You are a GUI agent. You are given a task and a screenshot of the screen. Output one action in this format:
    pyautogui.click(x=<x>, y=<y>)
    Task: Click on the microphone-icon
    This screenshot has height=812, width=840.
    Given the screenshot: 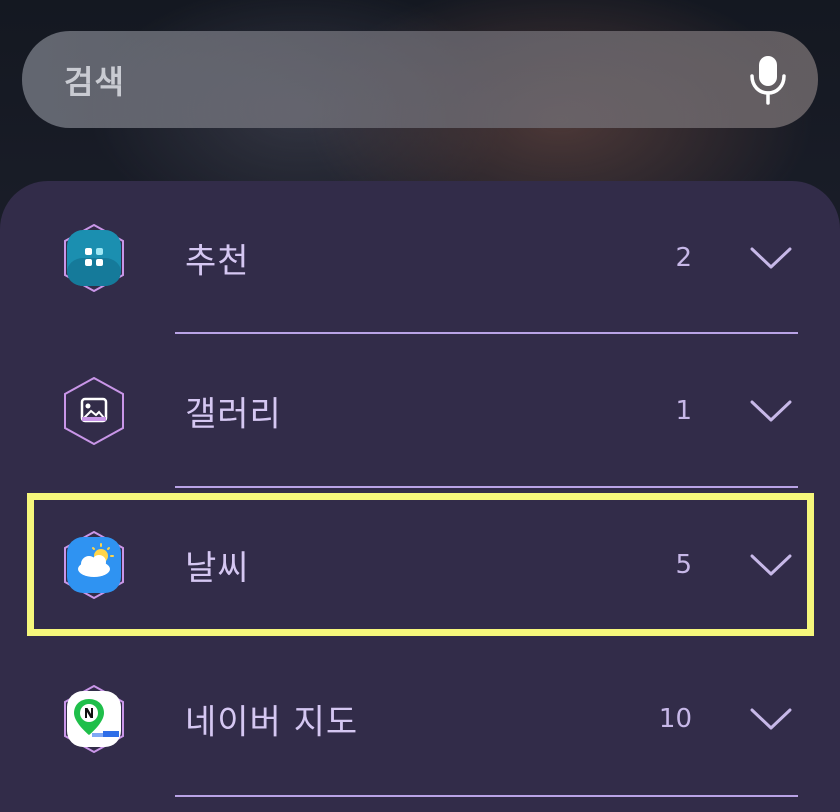 What is the action you would take?
    pyautogui.click(x=768, y=80)
    